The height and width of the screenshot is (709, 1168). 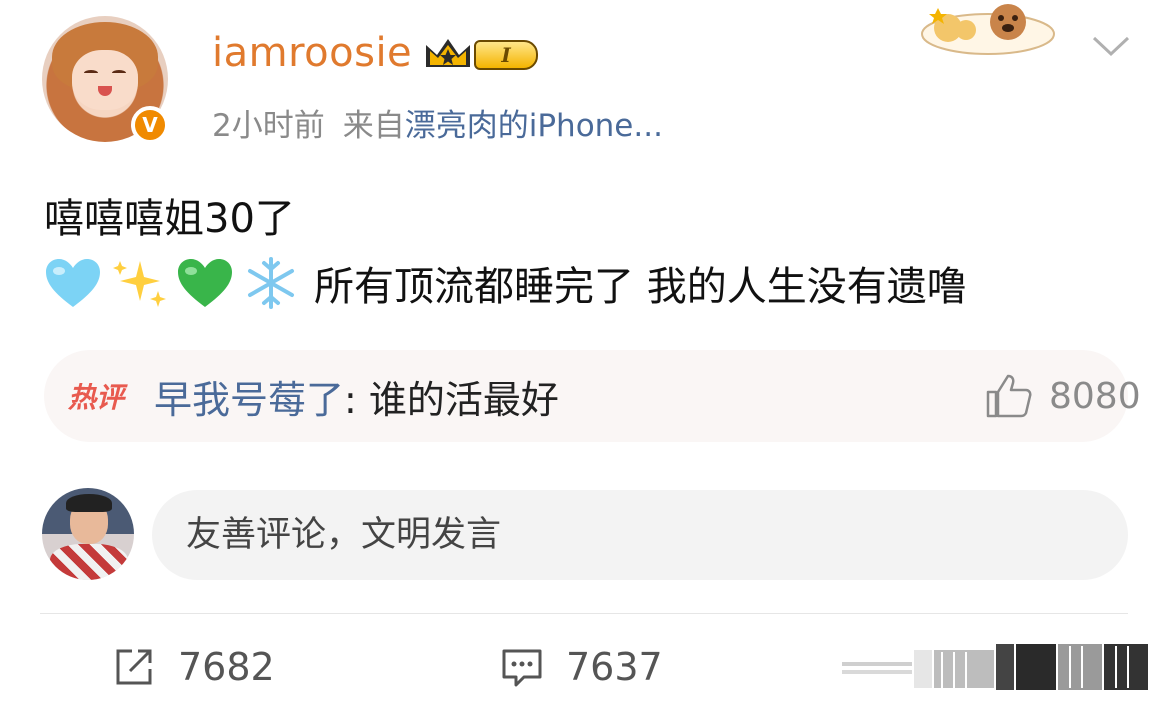 What do you see at coordinates (205, 283) in the screenshot?
I see `green-heart-icon` at bounding box center [205, 283].